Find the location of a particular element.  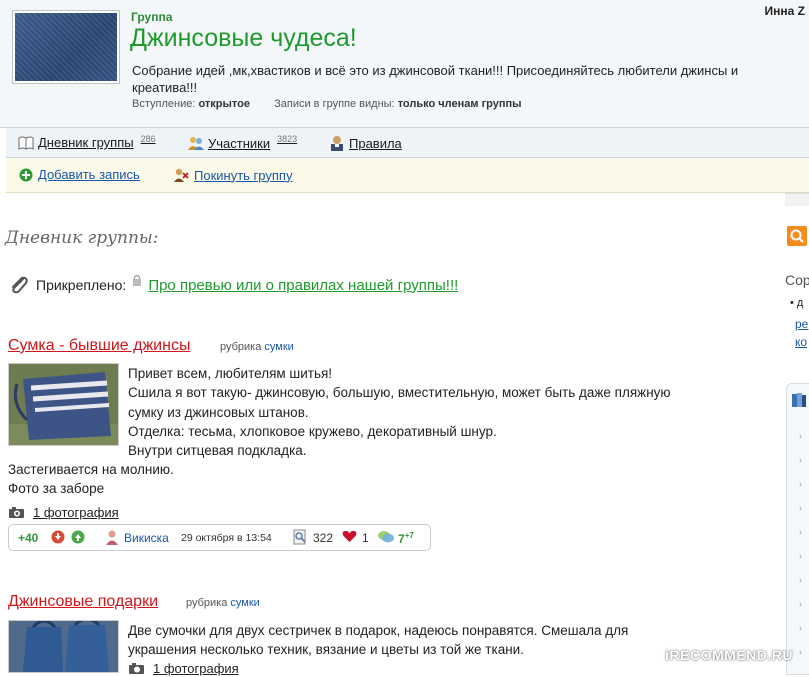

plus-icon is located at coordinates (26, 174).